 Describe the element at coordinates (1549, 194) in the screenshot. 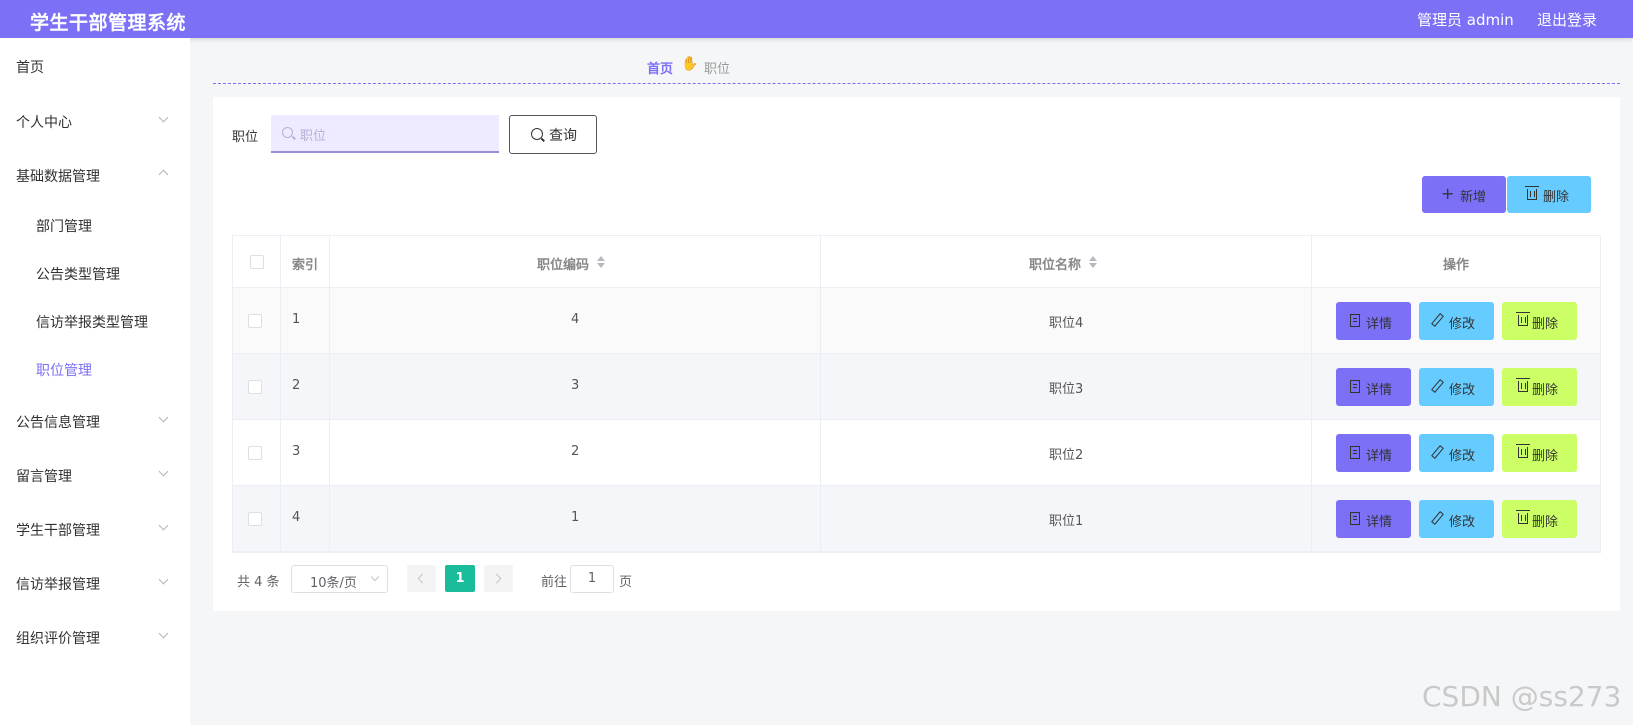

I see `batch-delete-button: 删除` at that location.